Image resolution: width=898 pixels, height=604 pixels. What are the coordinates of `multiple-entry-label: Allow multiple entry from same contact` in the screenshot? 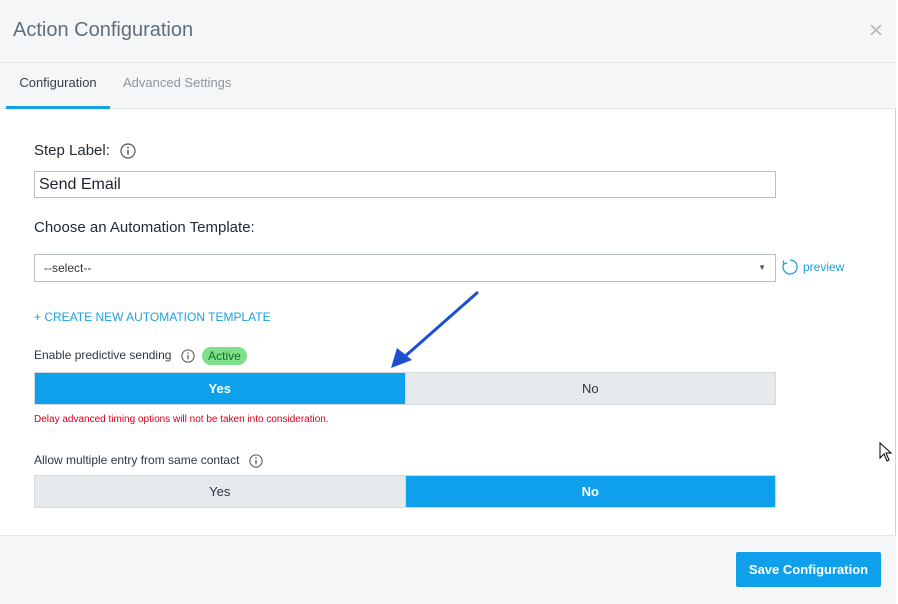 It's located at (137, 460).